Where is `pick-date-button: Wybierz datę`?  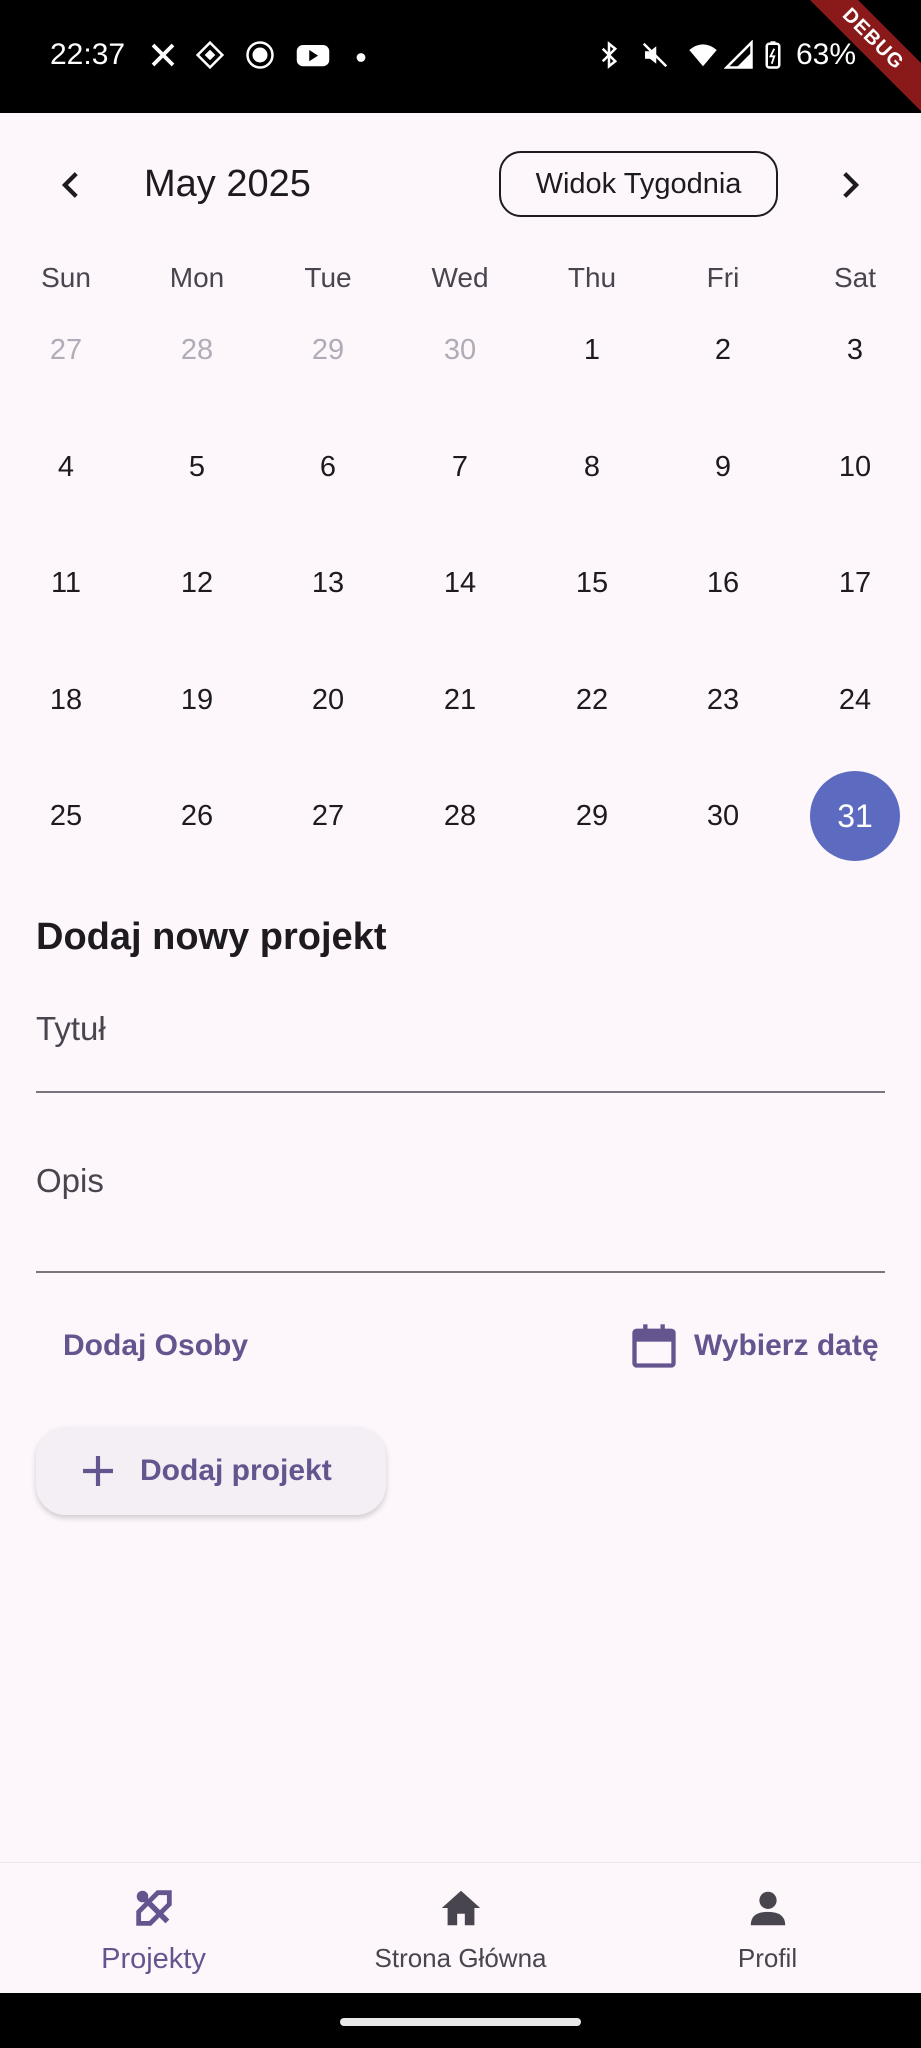 pick-date-button: Wybierz datę is located at coordinates (753, 1346).